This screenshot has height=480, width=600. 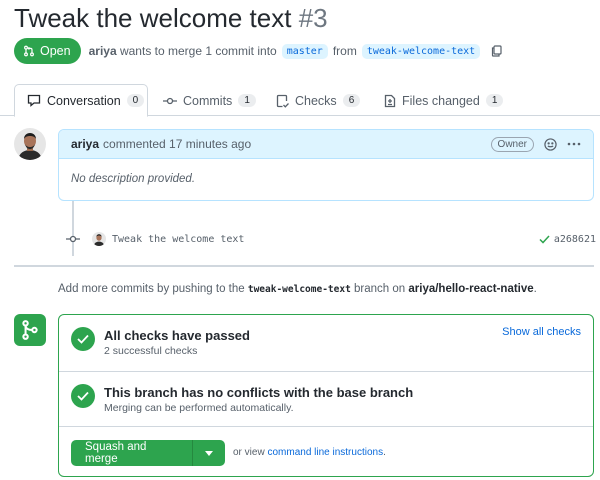 What do you see at coordinates (344, 51) in the screenshot?
I see `from-text: from` at bounding box center [344, 51].